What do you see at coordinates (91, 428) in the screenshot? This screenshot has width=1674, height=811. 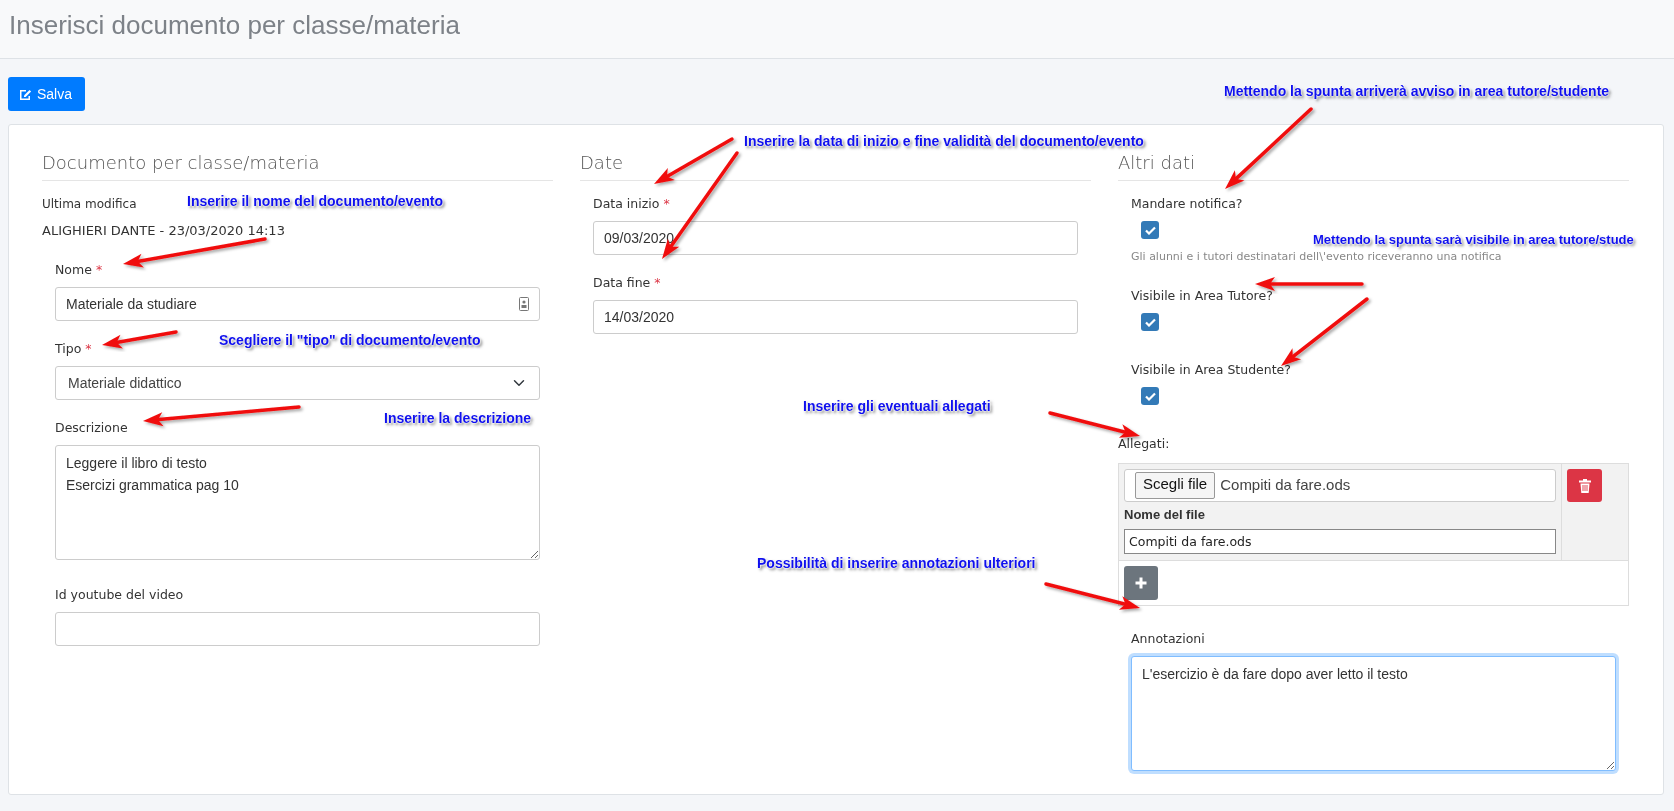 I see `field-label: Descrizione` at bounding box center [91, 428].